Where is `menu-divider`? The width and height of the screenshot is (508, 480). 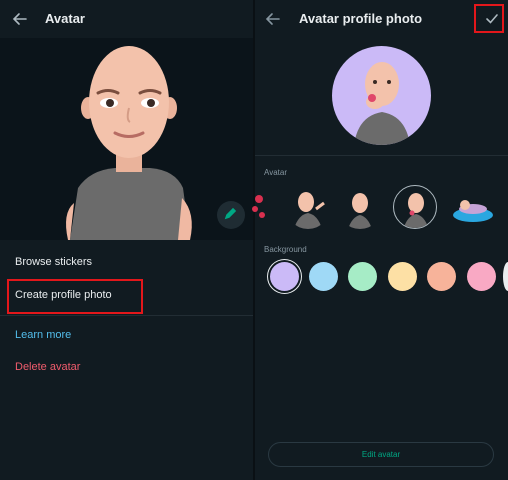
menu-divider is located at coordinates (126, 315).